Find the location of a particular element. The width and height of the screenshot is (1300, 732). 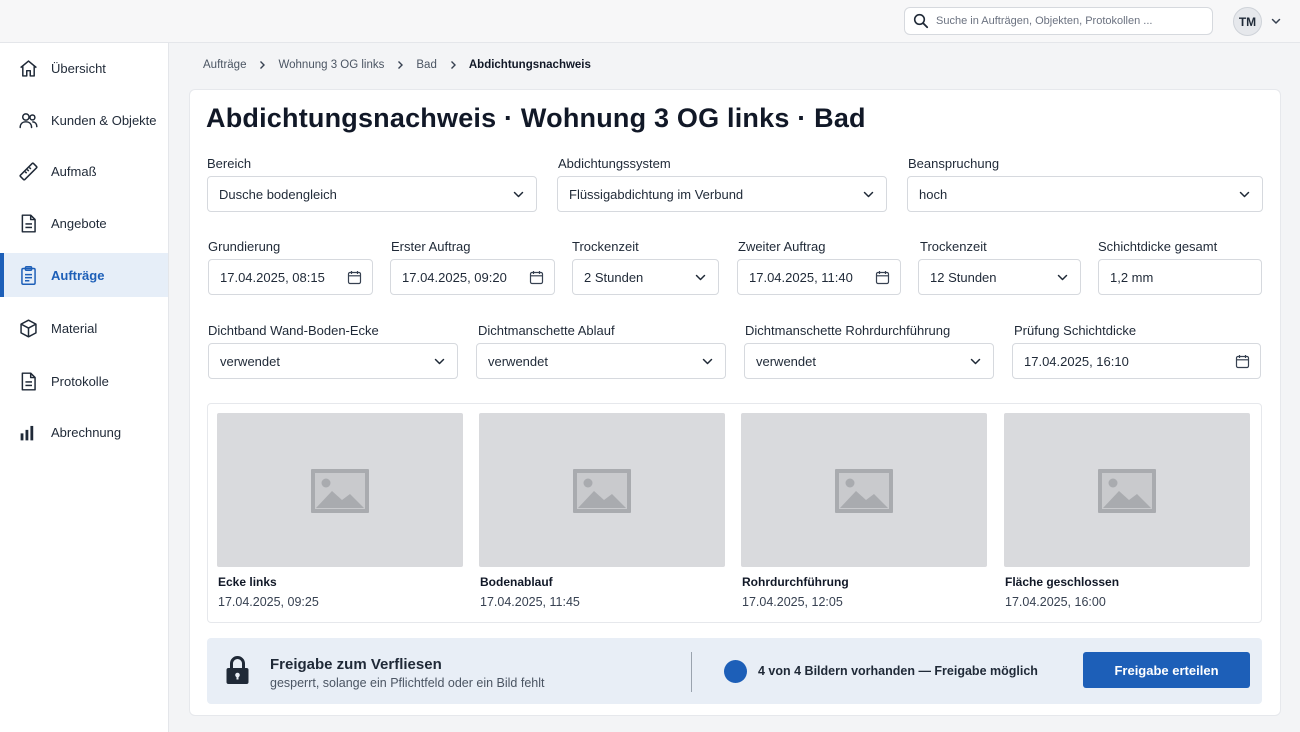

sidebar-item-protokolle: Protokolle is located at coordinates (84, 381).